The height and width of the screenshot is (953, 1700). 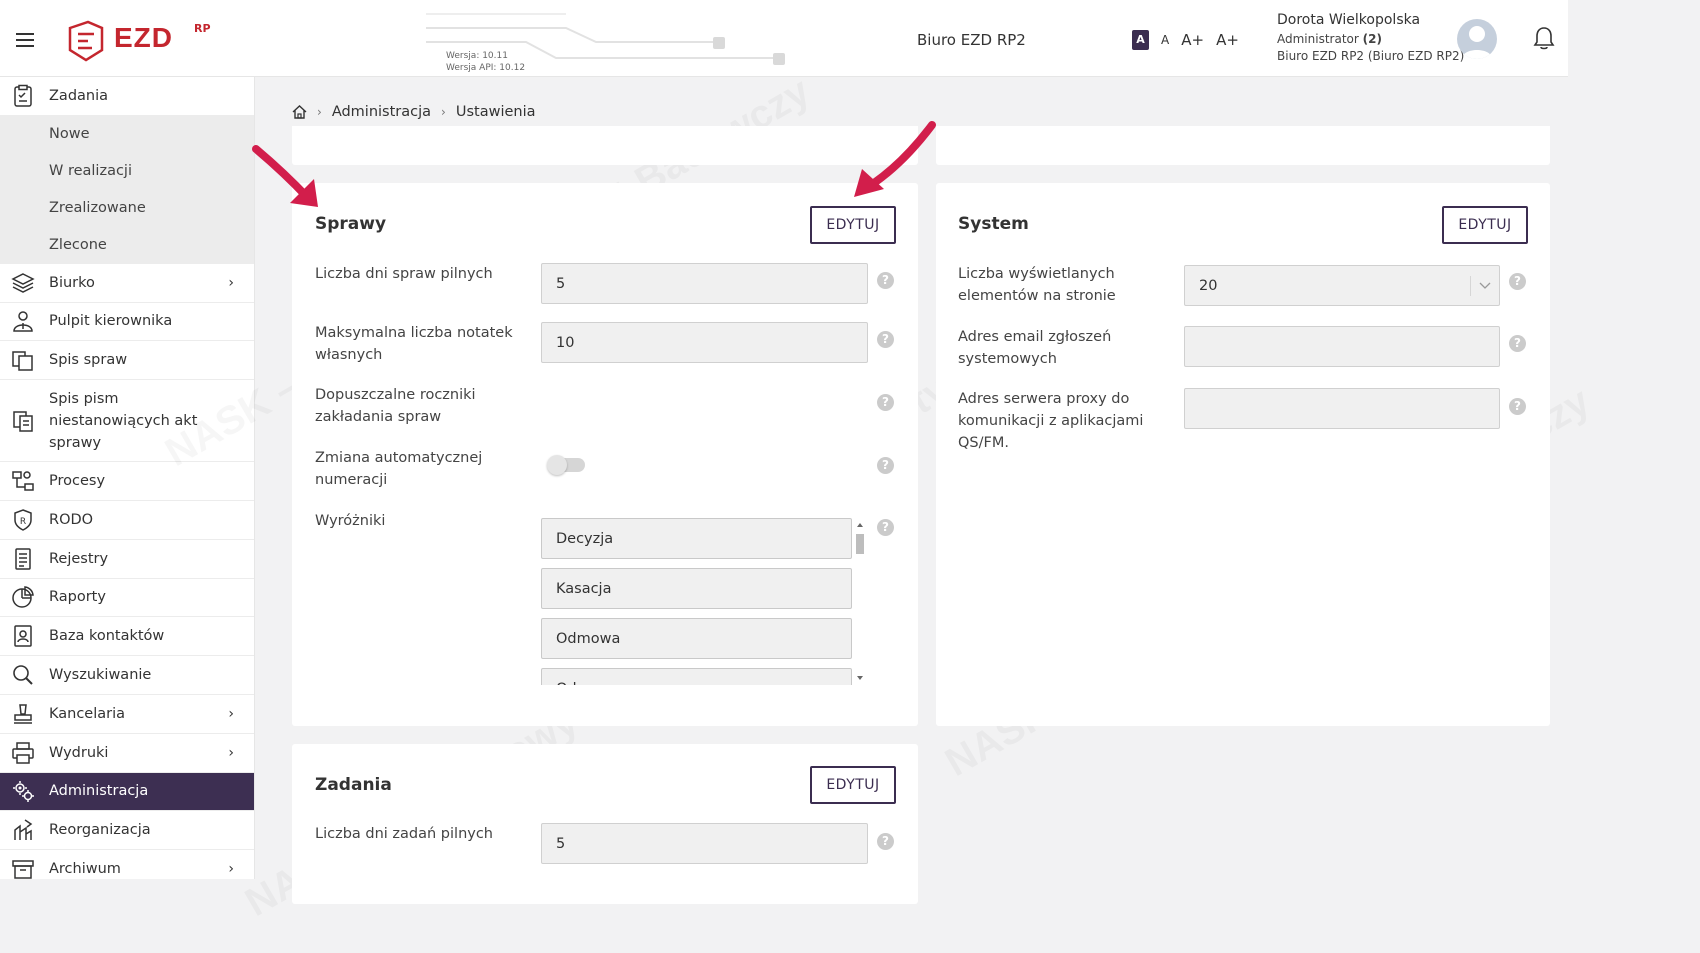 I want to click on sidebar-item-biurko: Biurko ›, so click(x=127, y=283).